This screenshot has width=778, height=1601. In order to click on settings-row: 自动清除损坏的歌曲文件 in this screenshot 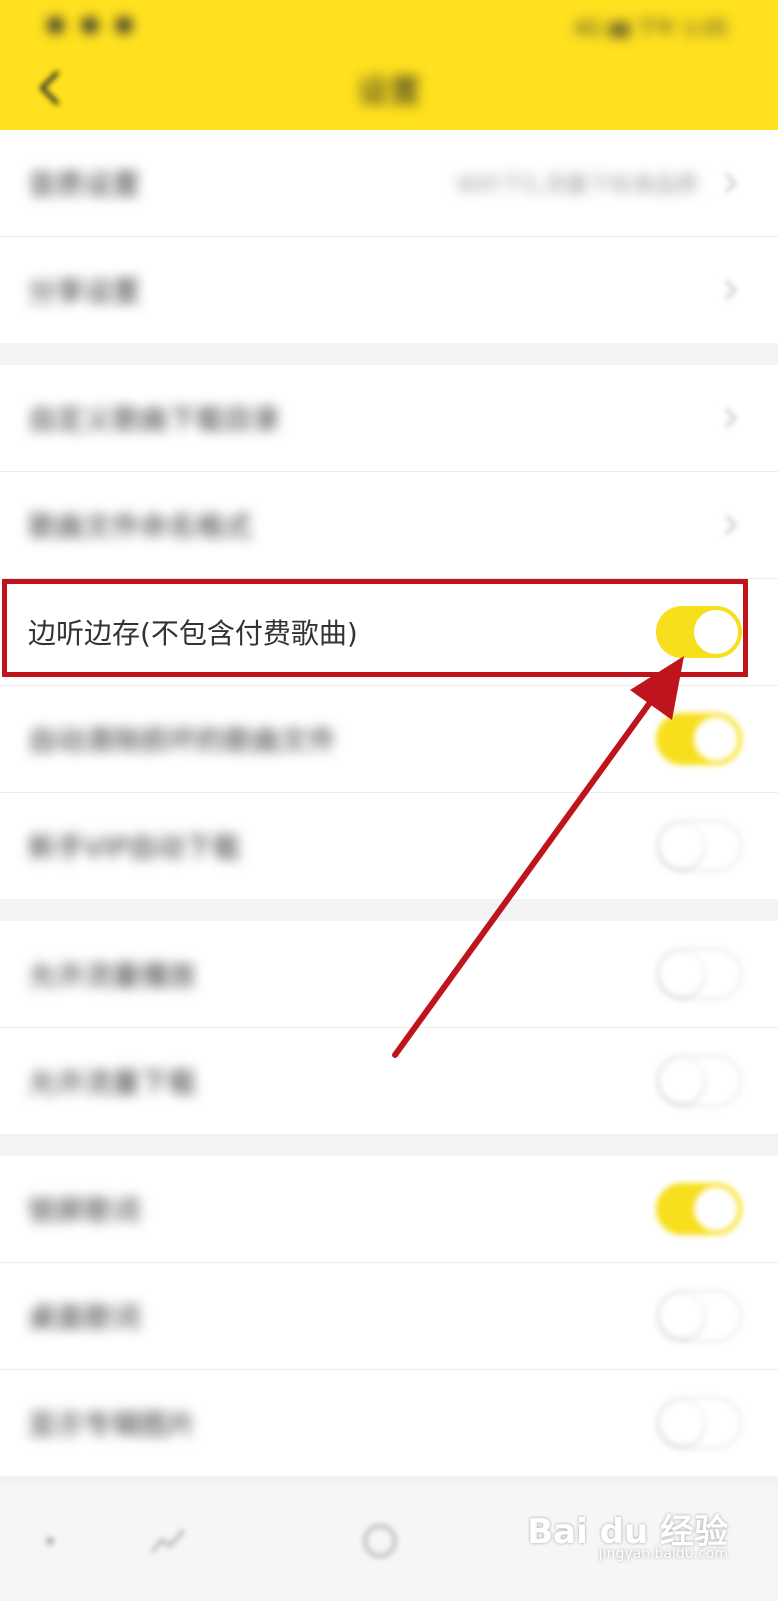, I will do `click(389, 739)`.